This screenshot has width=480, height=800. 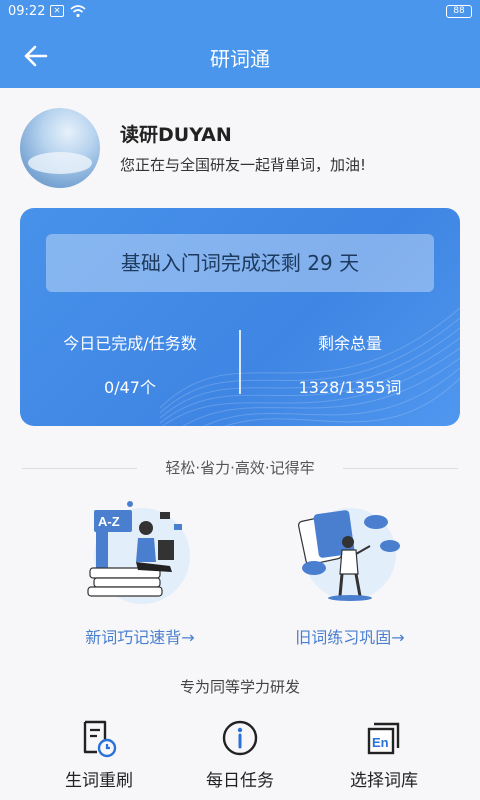 What do you see at coordinates (350, 636) in the screenshot?
I see `review-words-link: 旧词练习巩固→` at bounding box center [350, 636].